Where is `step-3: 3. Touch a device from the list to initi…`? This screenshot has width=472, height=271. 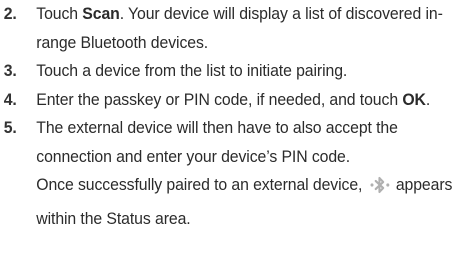
step-3: 3. Touch a device from the list to initi… is located at coordinates (236, 71).